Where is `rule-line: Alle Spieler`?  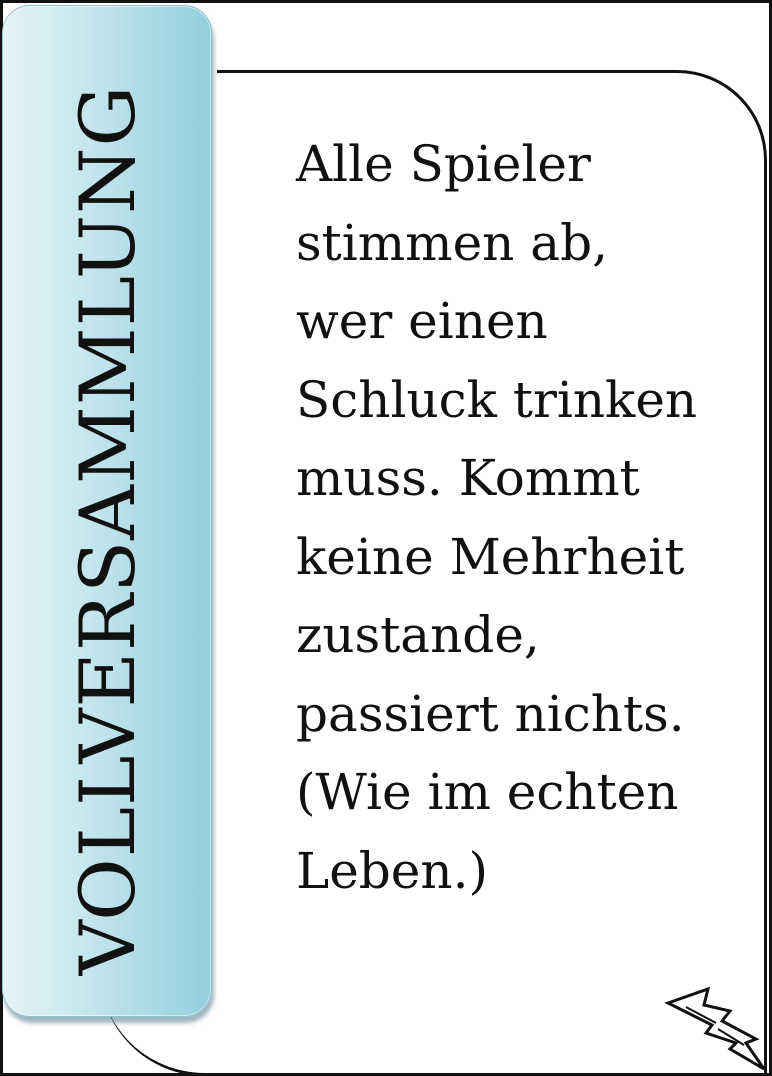
rule-line: Alle Spieler is located at coordinates (443, 164).